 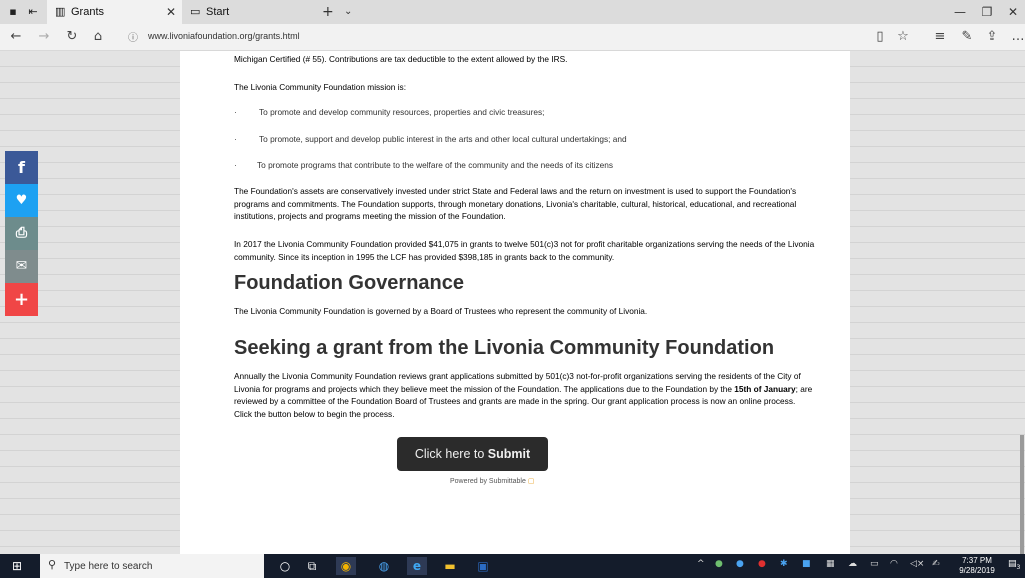 What do you see at coordinates (1014, 565) in the screenshot?
I see `notification-center-icon: ▤3` at bounding box center [1014, 565].